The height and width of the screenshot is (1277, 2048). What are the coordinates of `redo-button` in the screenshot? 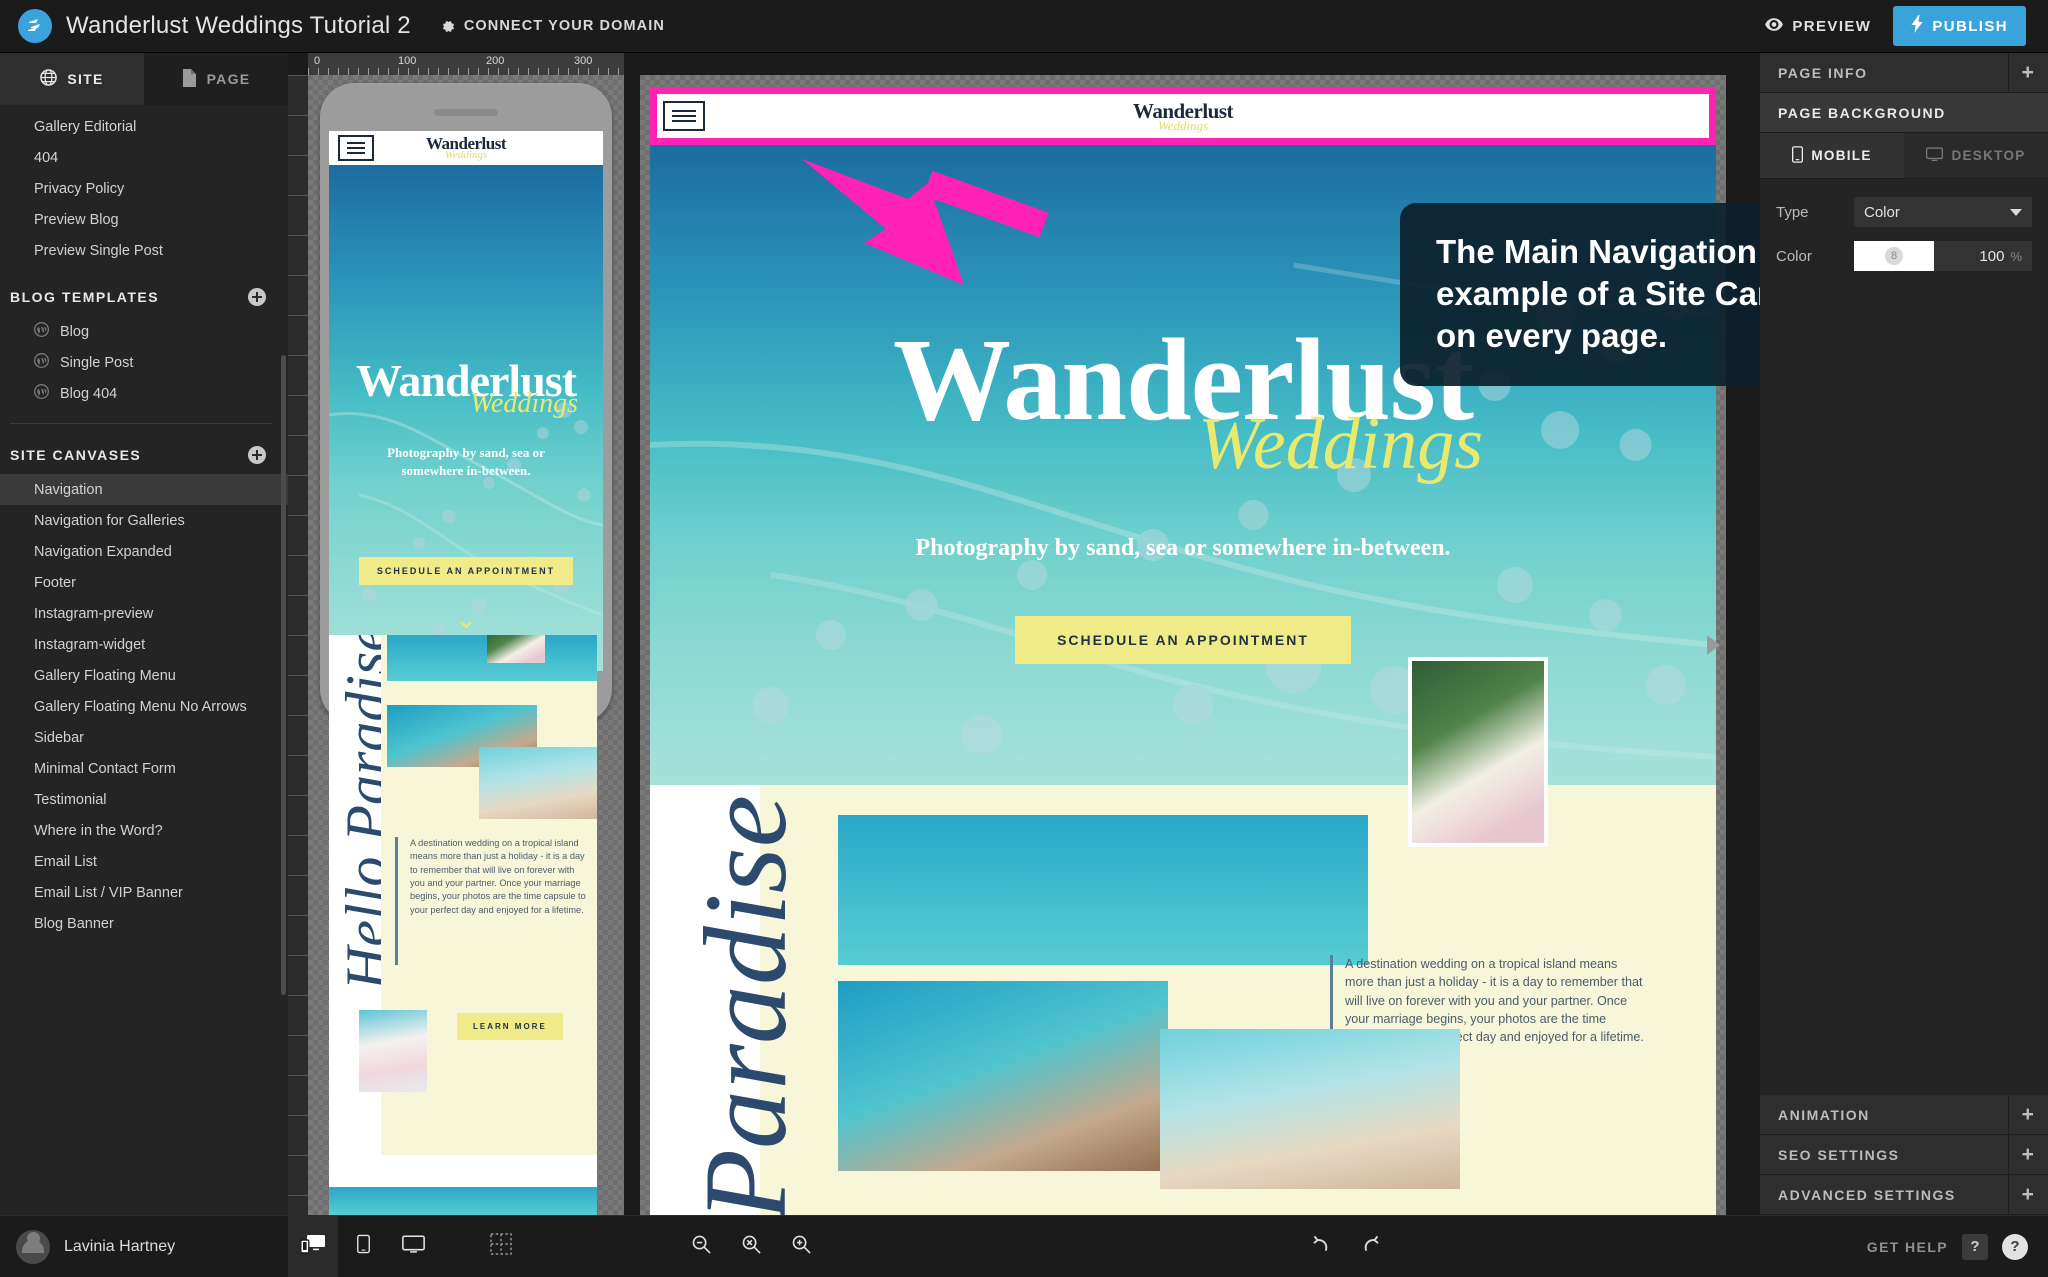 It's located at (1371, 1246).